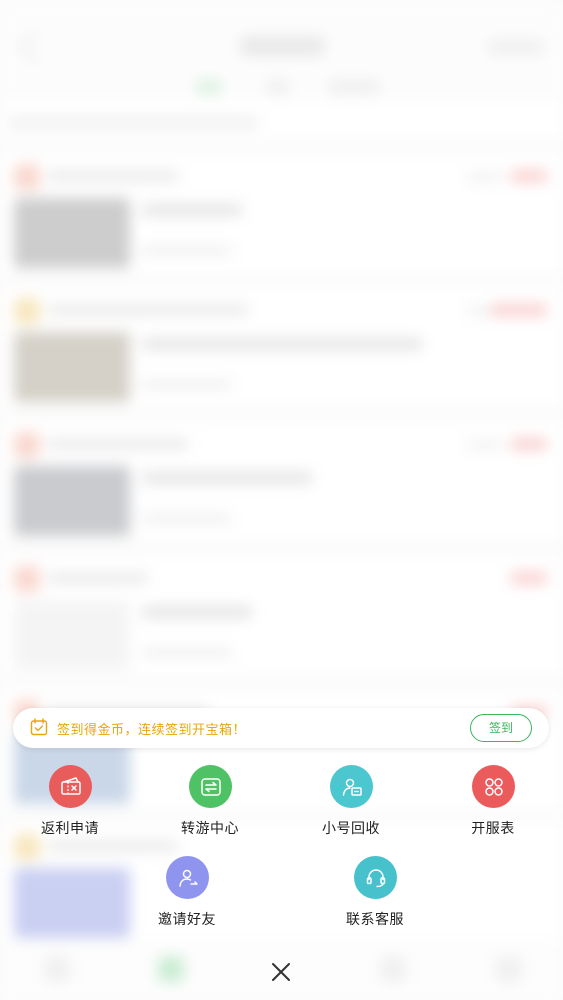  What do you see at coordinates (210, 829) in the screenshot?
I see `transfer-center-label: 转游中心` at bounding box center [210, 829].